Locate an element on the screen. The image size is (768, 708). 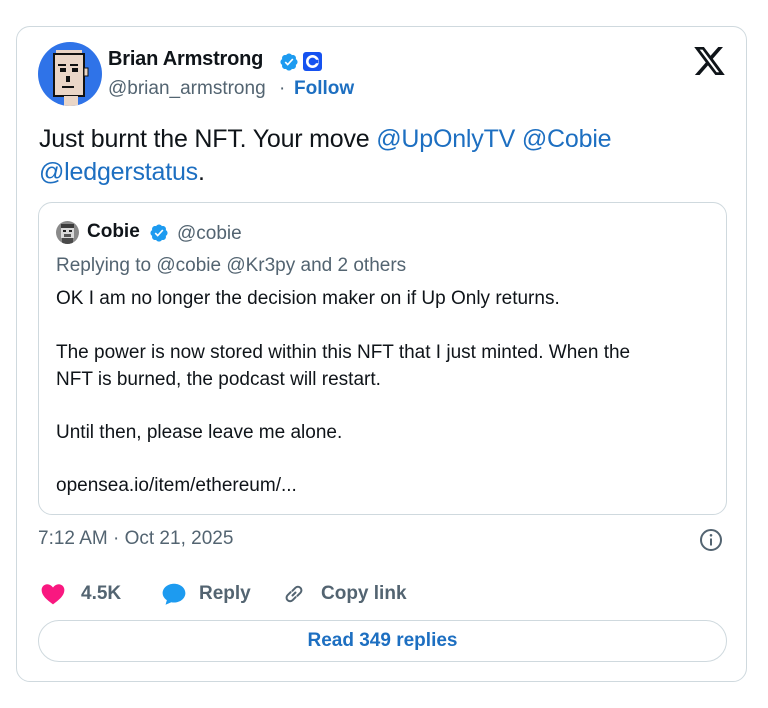
read-replies-button: Read 349 replies is located at coordinates (382, 641).